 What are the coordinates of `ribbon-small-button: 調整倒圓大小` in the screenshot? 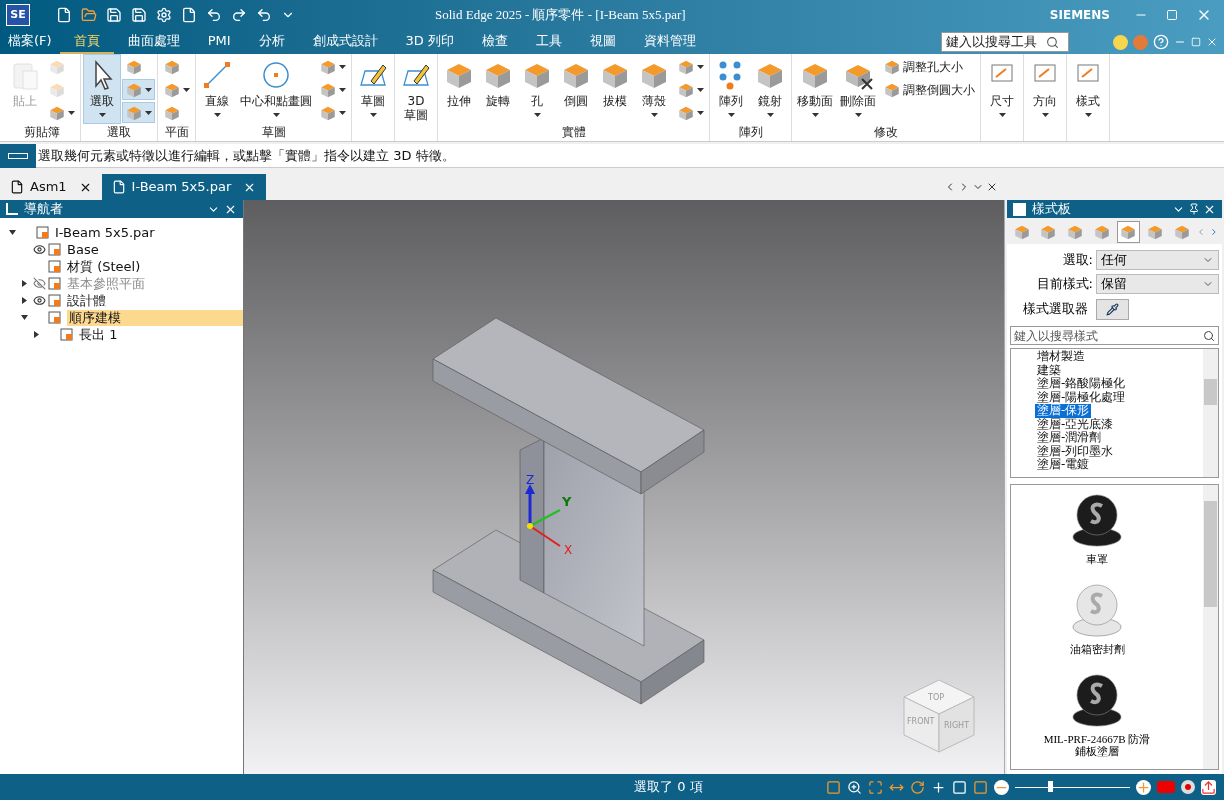 It's located at (929, 89).